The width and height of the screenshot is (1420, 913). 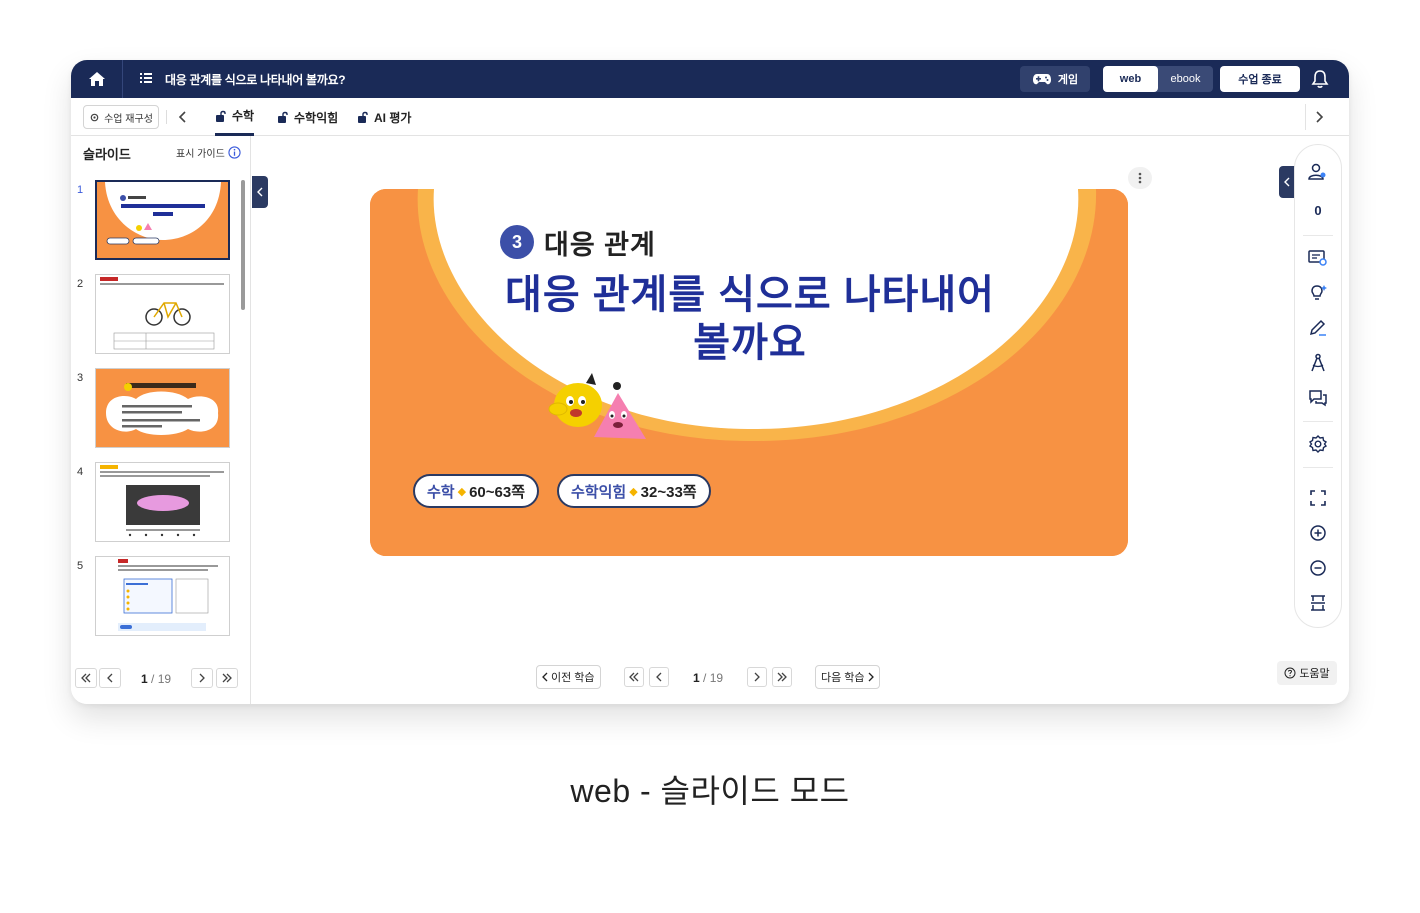 What do you see at coordinates (80, 378) in the screenshot?
I see `slide-number: 3` at bounding box center [80, 378].